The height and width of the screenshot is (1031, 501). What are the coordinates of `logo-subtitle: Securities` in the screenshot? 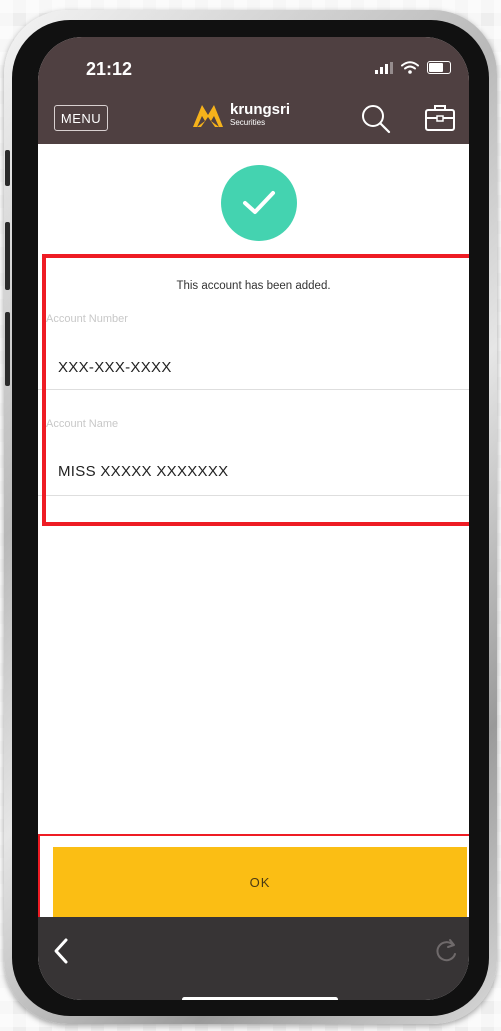 It's located at (248, 122).